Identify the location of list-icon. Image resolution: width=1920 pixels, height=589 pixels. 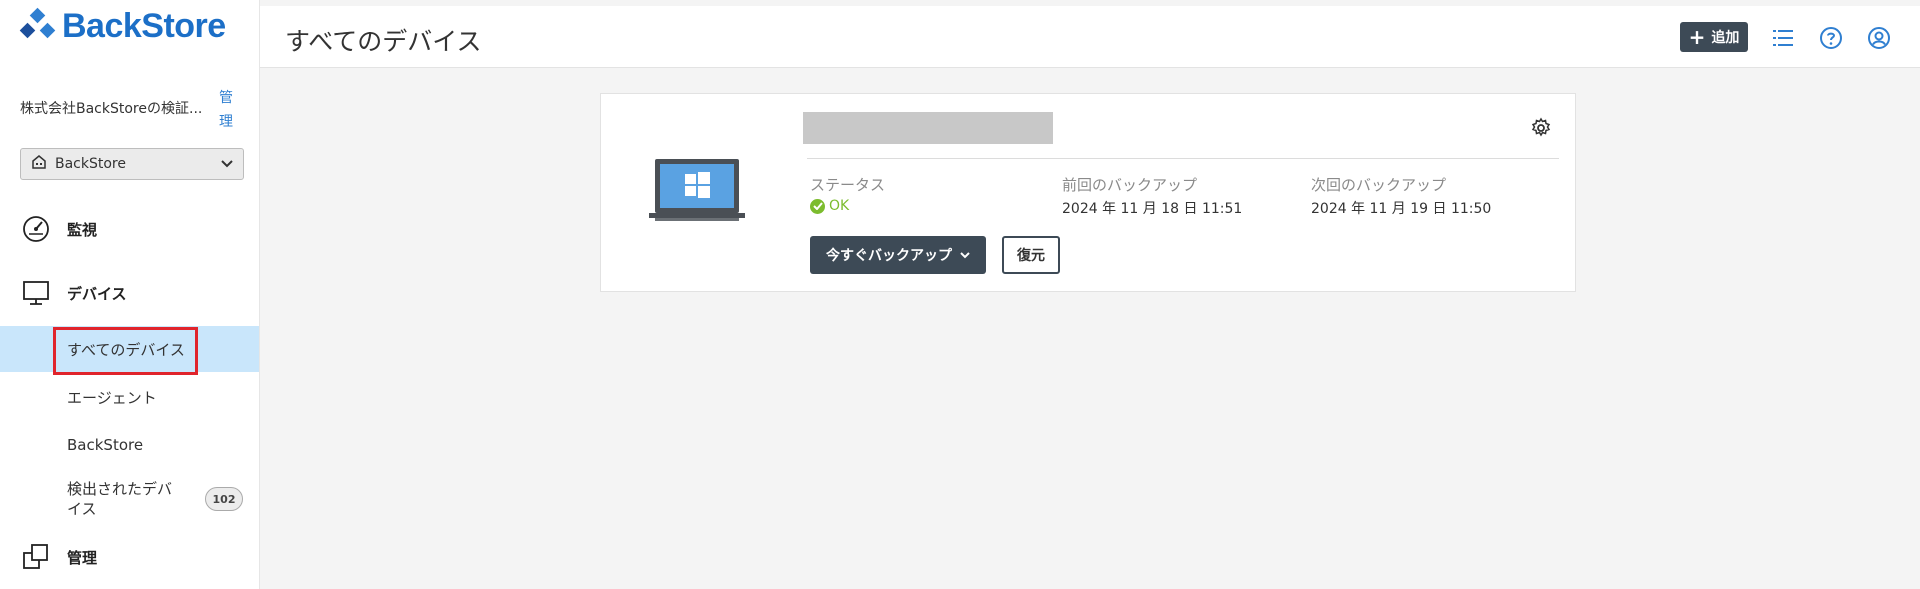
(1783, 38).